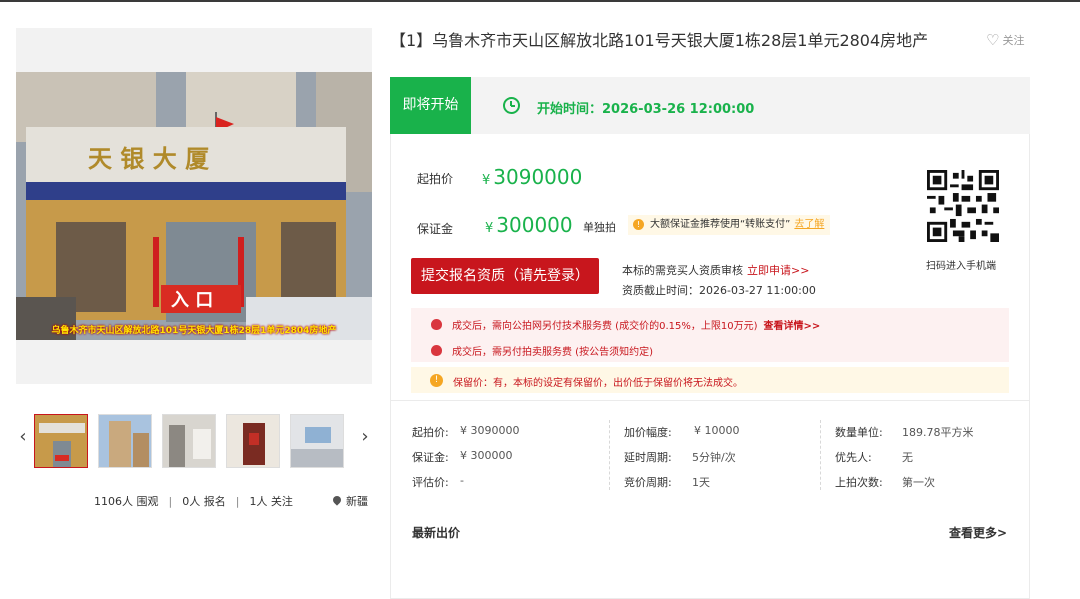 The image size is (1080, 599). I want to click on latest-bids-title: 最新出价, so click(436, 533).